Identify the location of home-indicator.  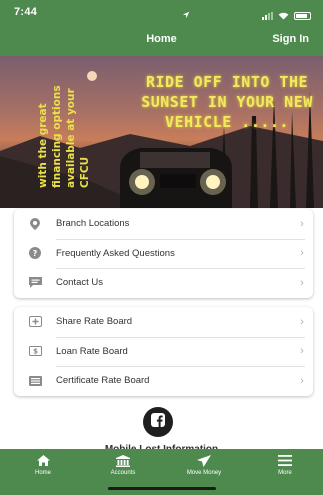
(162, 488).